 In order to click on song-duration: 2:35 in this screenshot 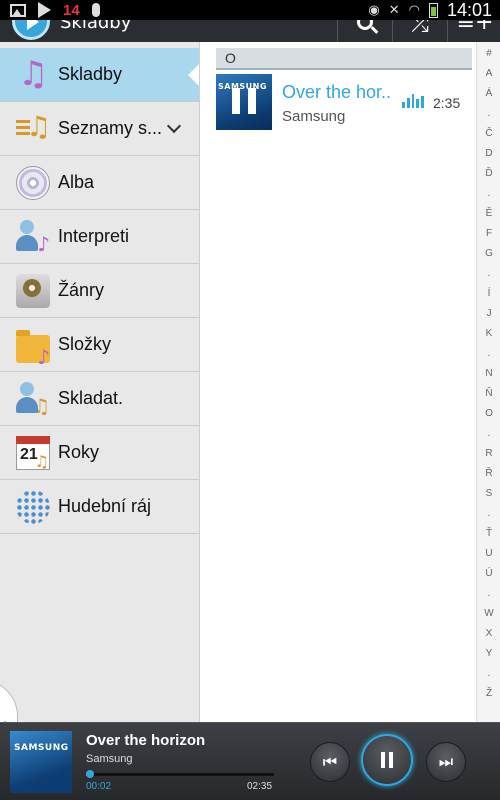, I will do `click(447, 103)`.